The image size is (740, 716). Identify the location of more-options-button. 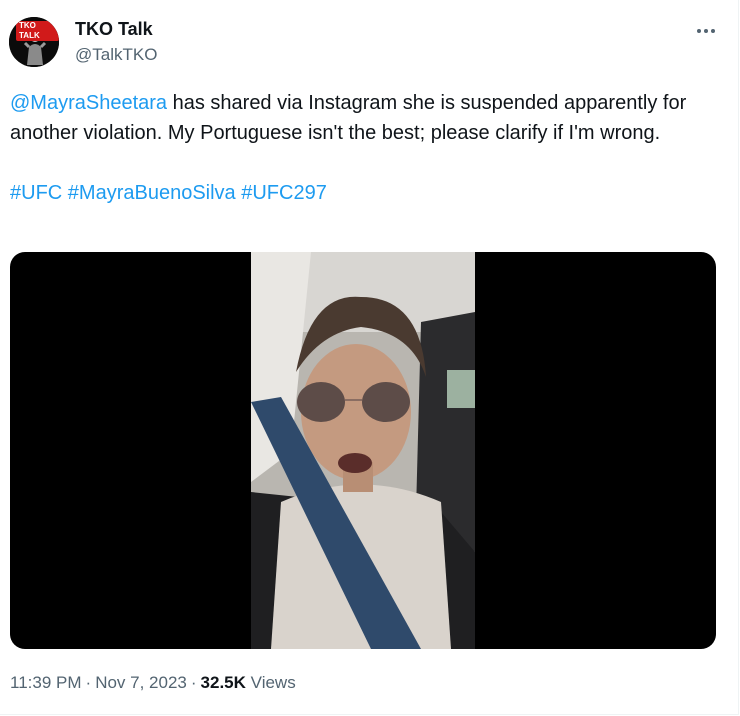
(706, 31).